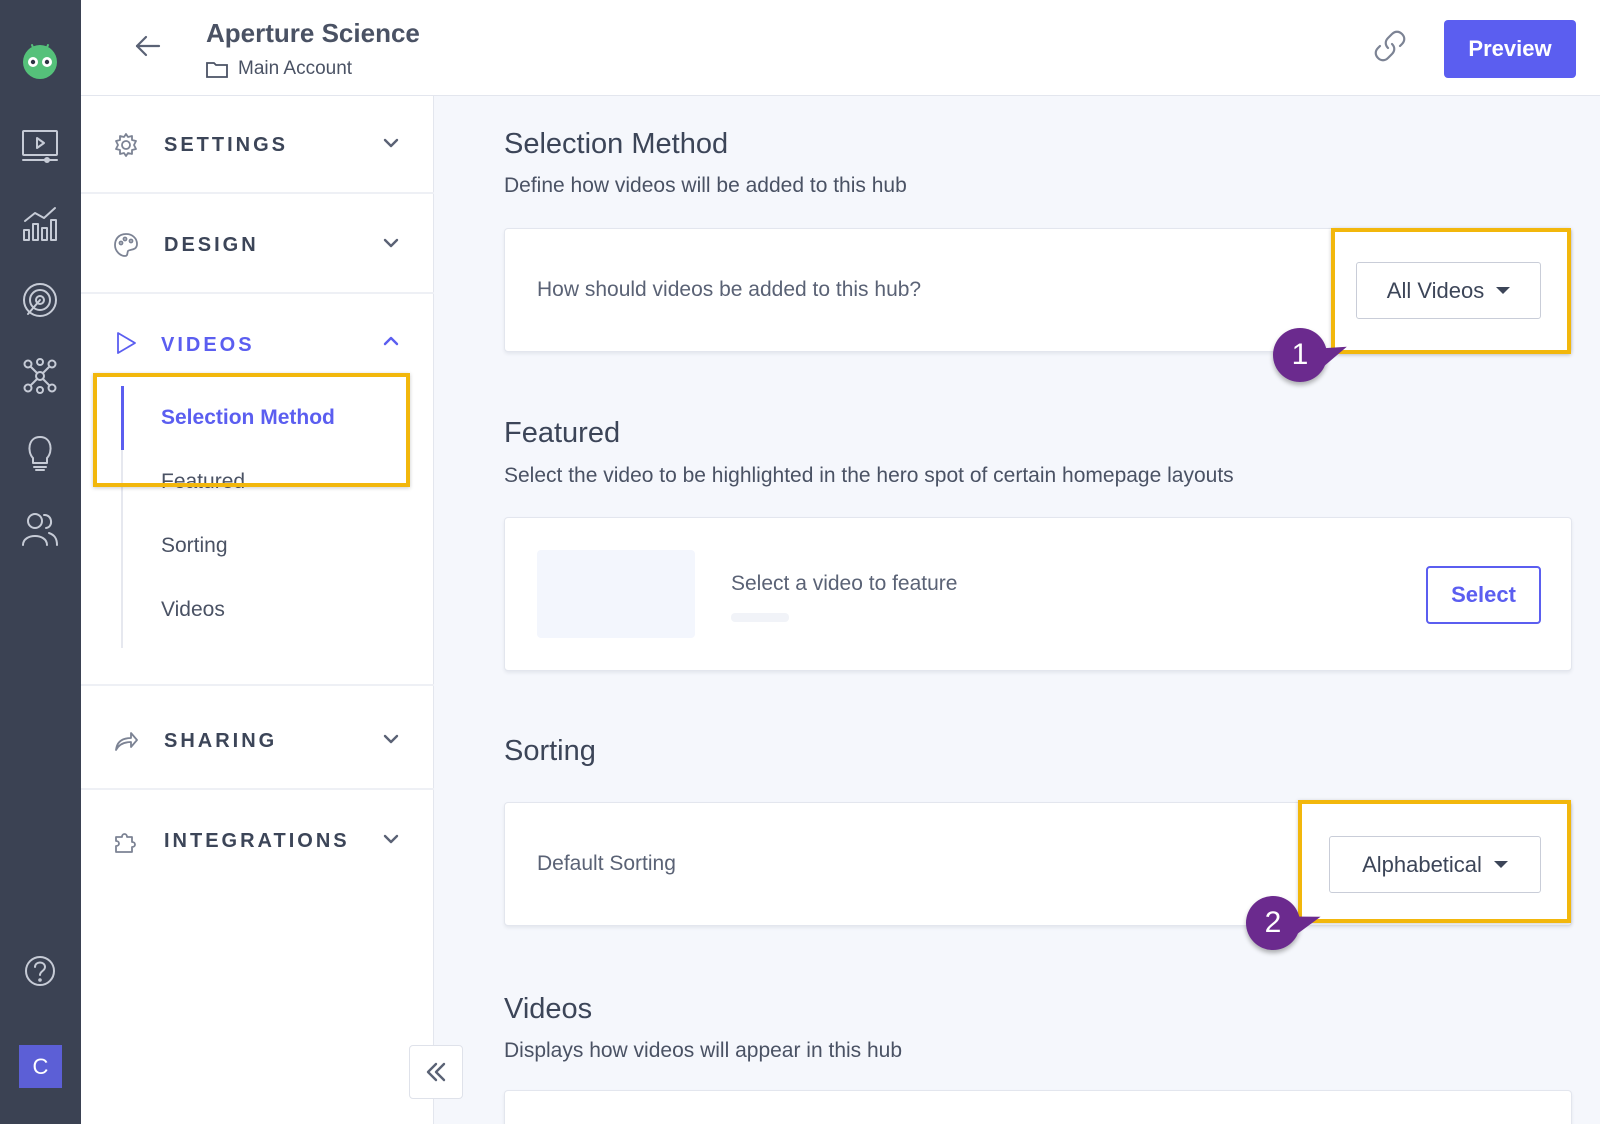 The height and width of the screenshot is (1124, 1600). What do you see at coordinates (1483, 595) in the screenshot?
I see `select-video-button: Select` at bounding box center [1483, 595].